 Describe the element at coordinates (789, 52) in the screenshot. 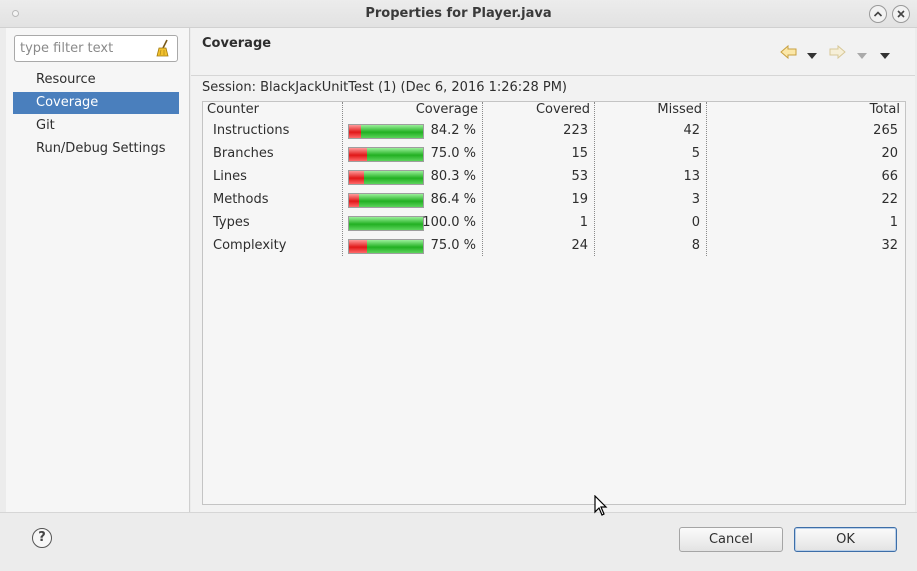

I see `arrow-left-icon` at that location.